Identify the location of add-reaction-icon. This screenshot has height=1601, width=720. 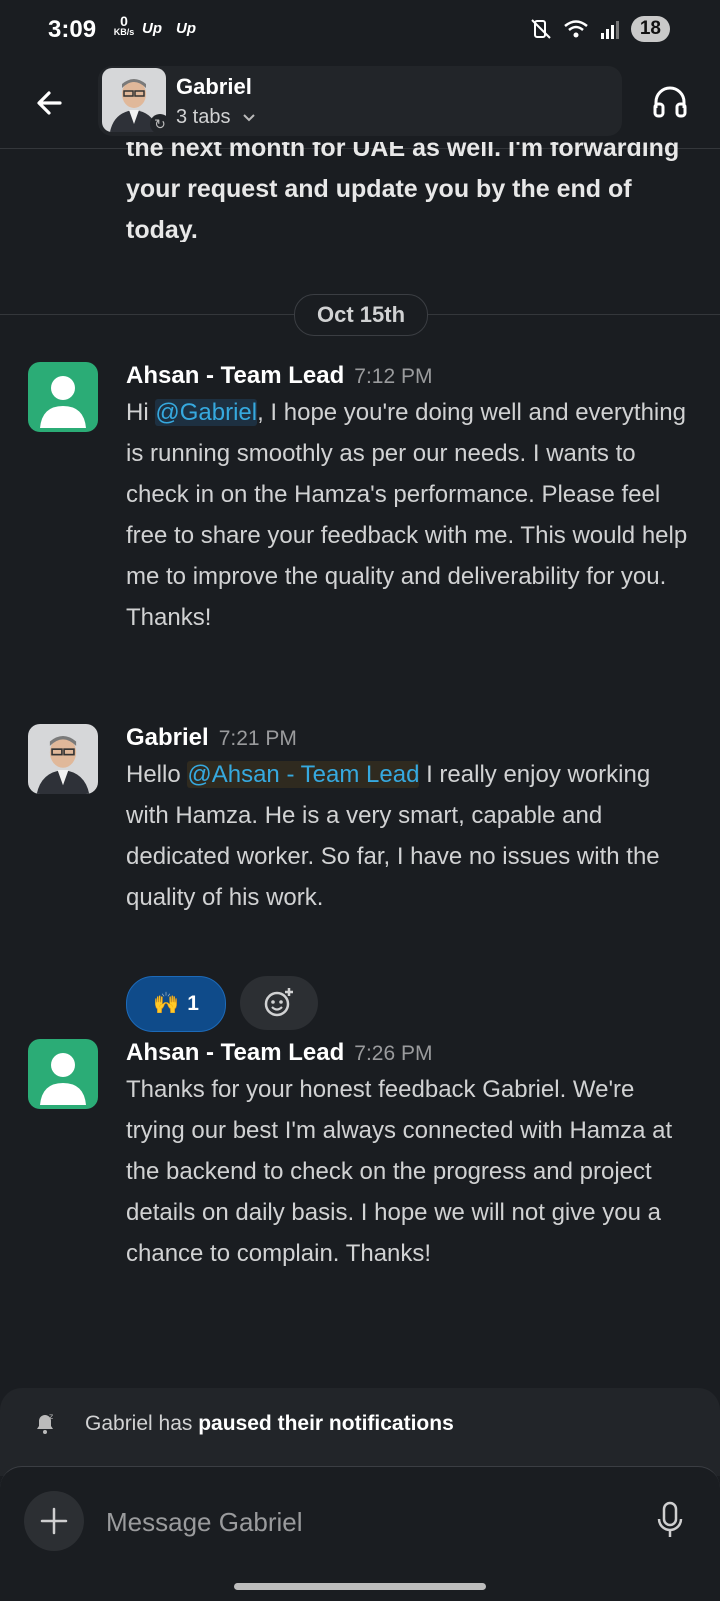
(278, 1002).